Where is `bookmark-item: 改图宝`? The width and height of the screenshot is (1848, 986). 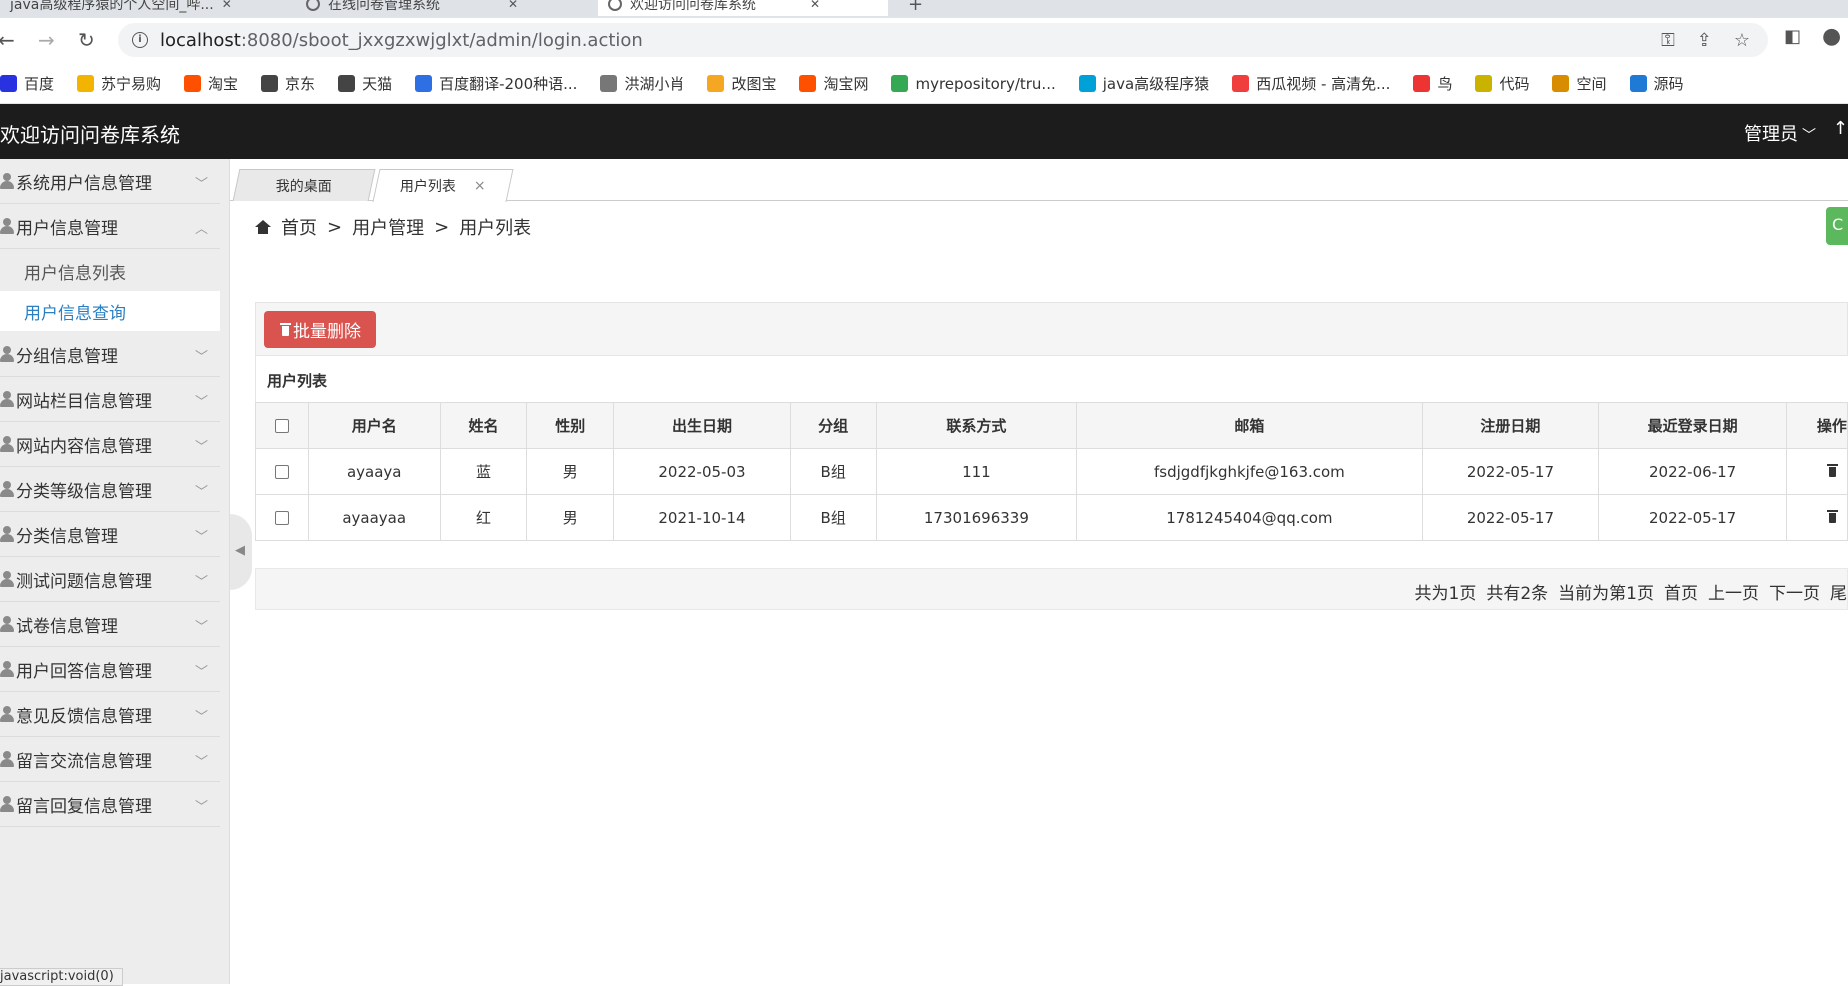 bookmark-item: 改图宝 is located at coordinates (741, 83).